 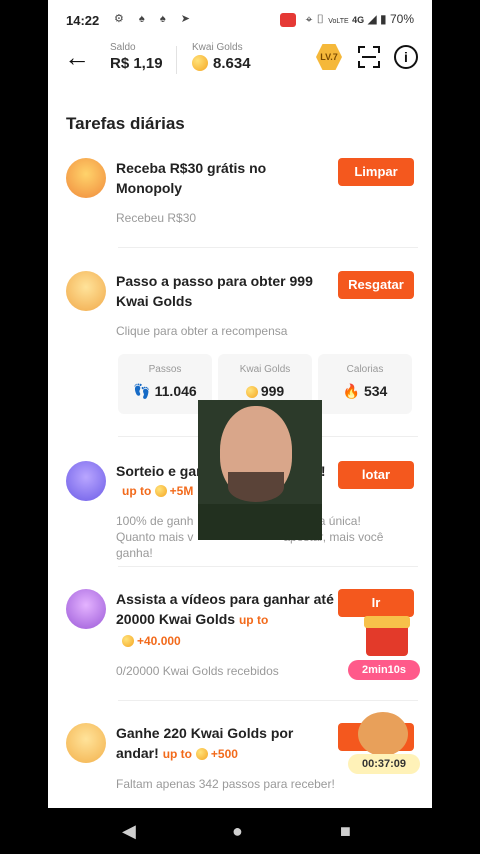 What do you see at coordinates (265, 369) in the screenshot?
I see `stat-label: Kwai Golds` at bounding box center [265, 369].